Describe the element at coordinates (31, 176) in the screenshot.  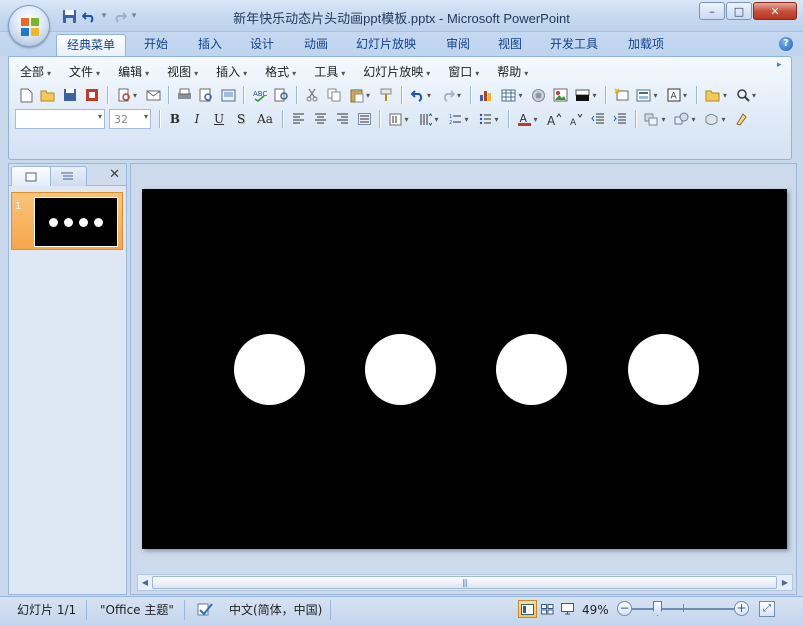
I see `slides-tab` at that location.